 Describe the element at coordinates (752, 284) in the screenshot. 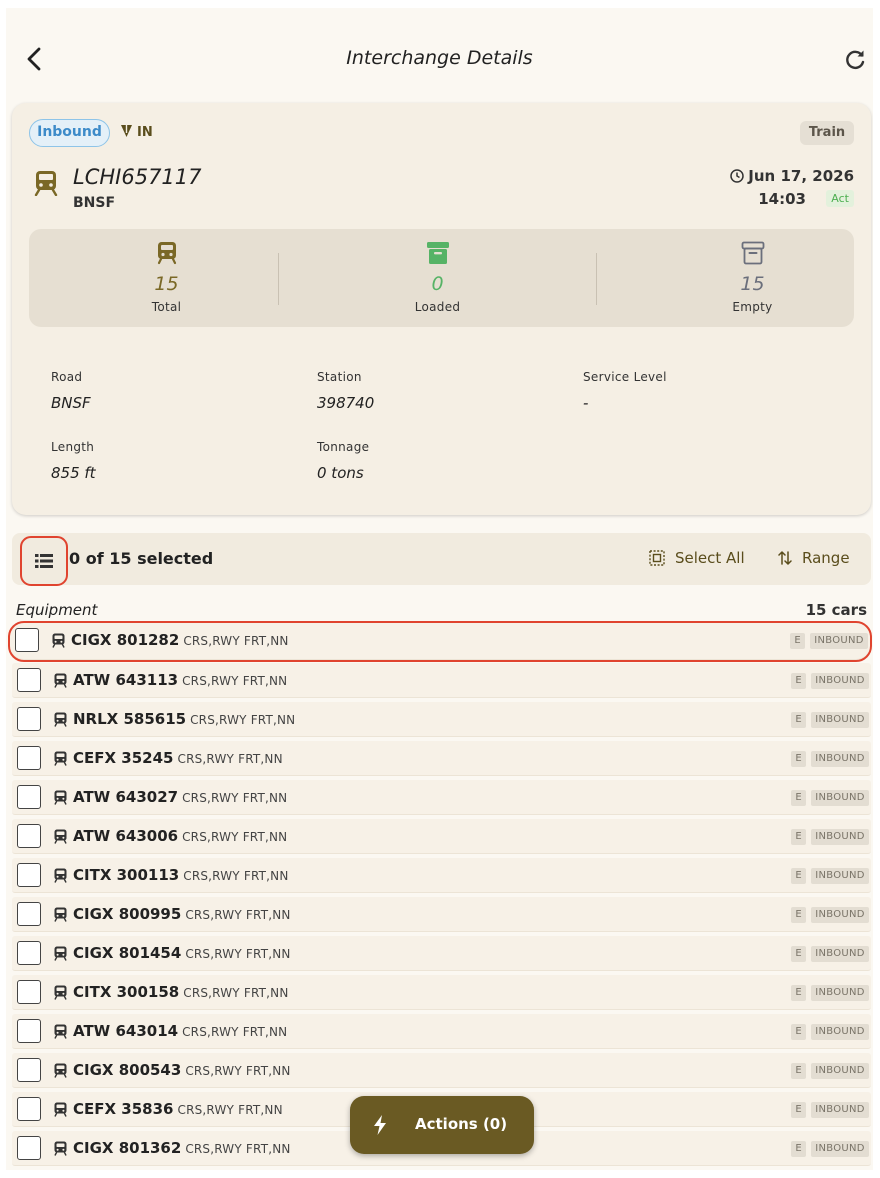

I see `stat-empty-value: 15` at that location.